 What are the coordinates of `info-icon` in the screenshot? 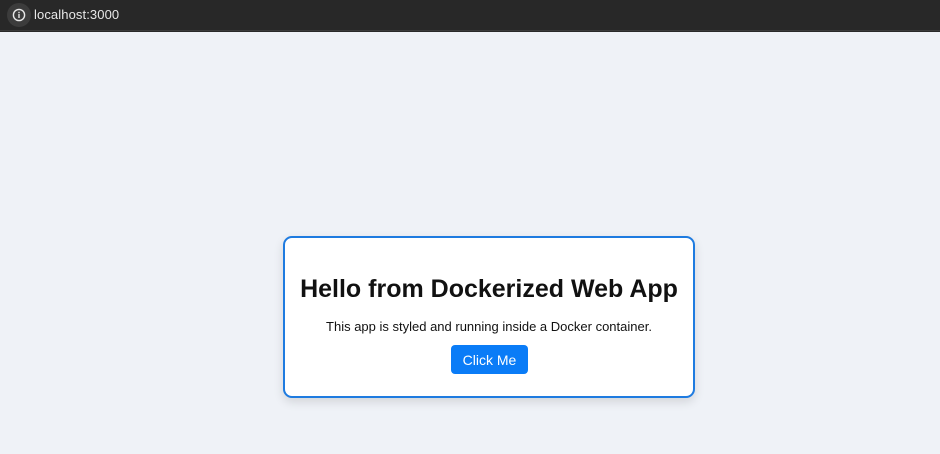 It's located at (19, 15).